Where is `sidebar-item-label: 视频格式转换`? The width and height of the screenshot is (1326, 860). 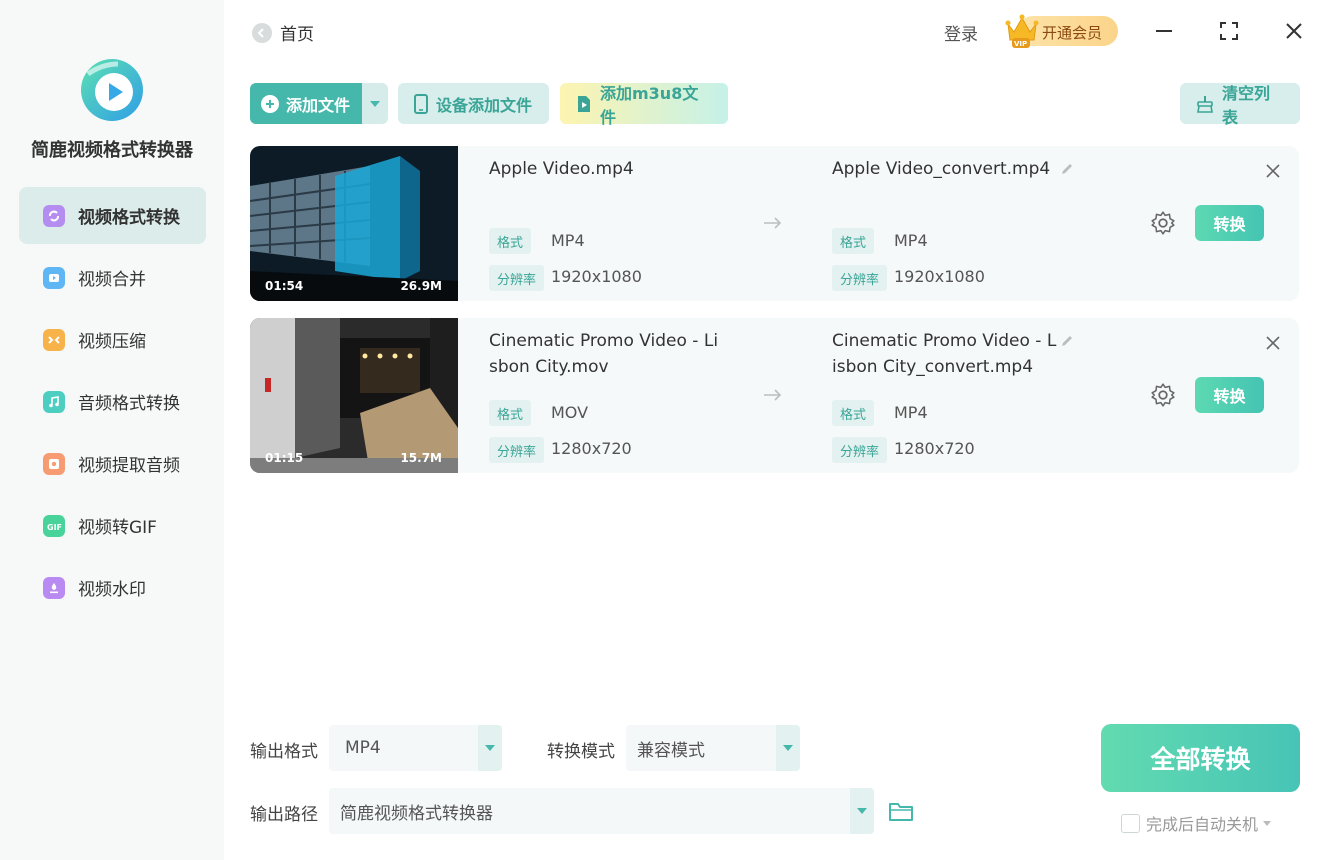
sidebar-item-label: 视频格式转换 is located at coordinates (129, 218).